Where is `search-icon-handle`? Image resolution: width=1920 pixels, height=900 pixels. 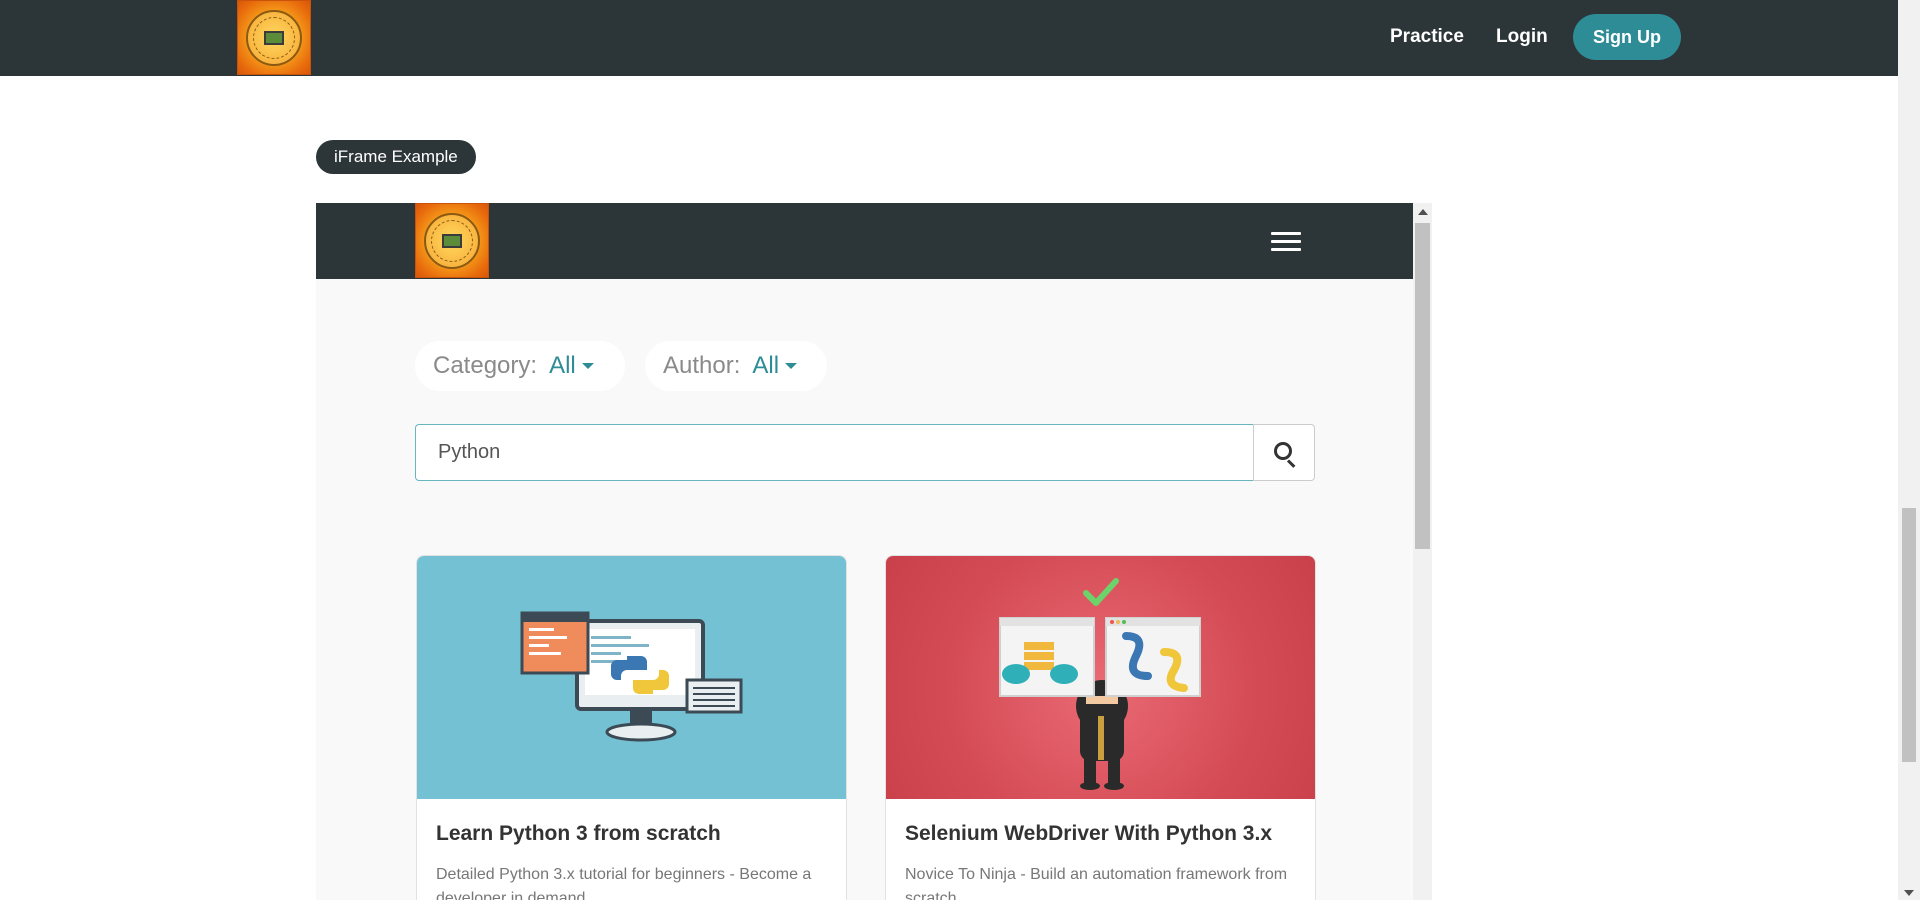
search-icon-handle is located at coordinates (1291, 463).